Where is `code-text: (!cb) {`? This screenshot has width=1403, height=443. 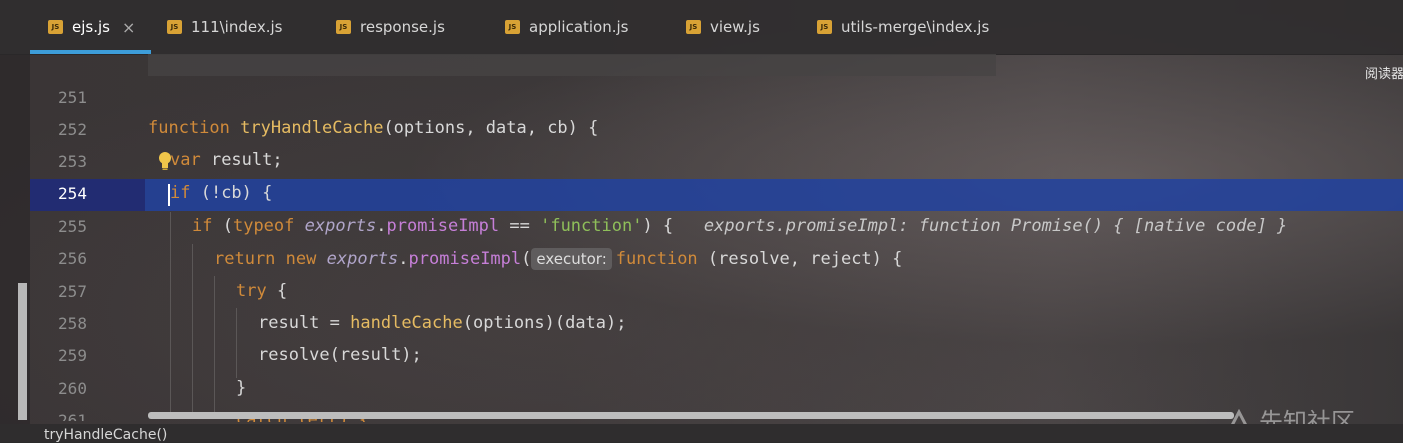 code-text: (!cb) { is located at coordinates (231, 193).